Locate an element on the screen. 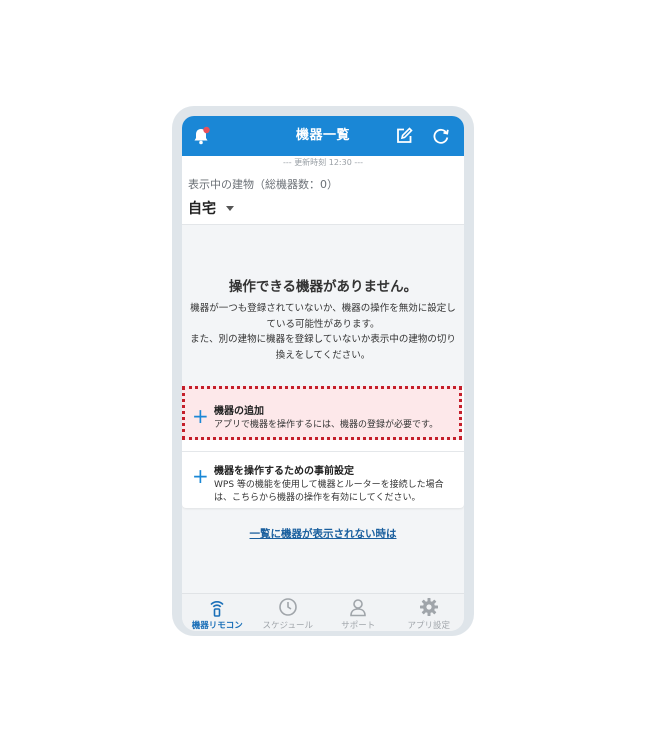  add-device-desc: アプリで機器を操作するには、機器の登録が必要です。 is located at coordinates (326, 425).